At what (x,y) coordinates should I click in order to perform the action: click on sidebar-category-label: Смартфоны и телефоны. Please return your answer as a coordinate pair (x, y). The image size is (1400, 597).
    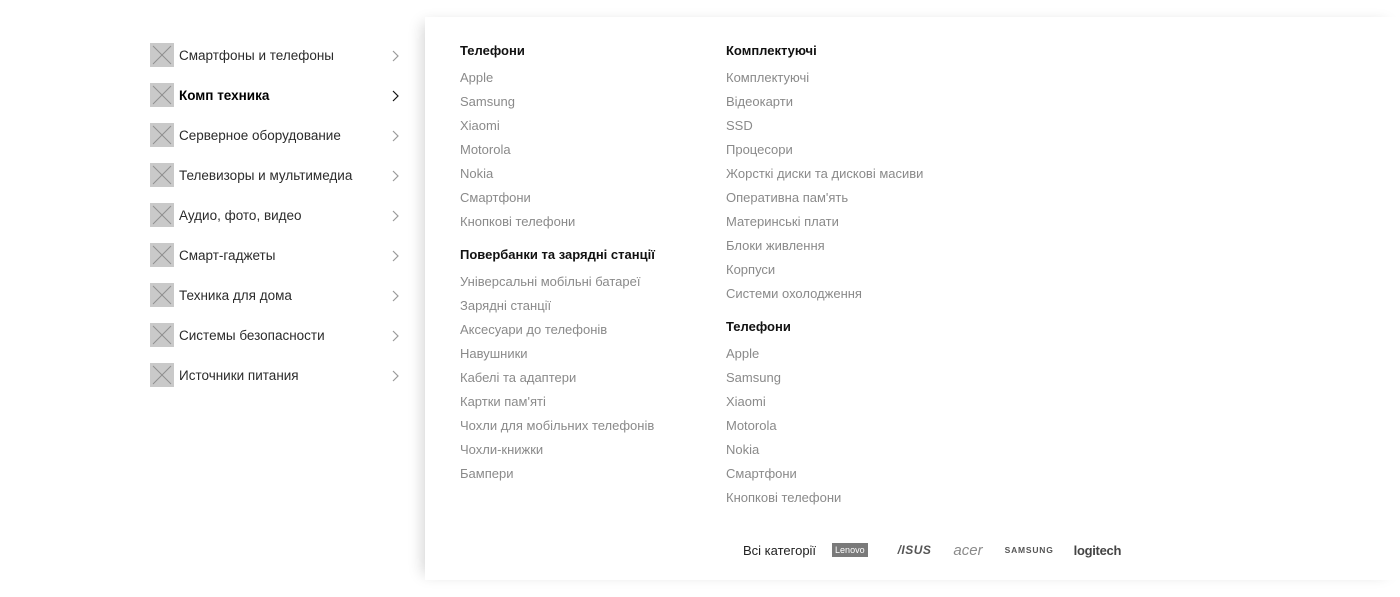
    Looking at the image, I should click on (256, 55).